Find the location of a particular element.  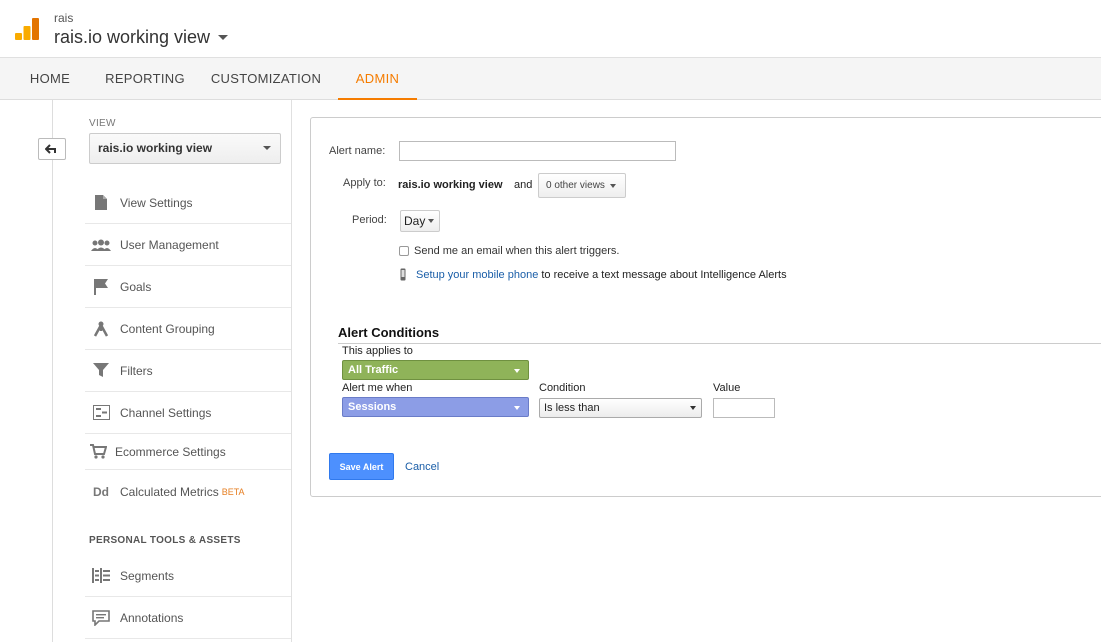

app-header: rais rais.io working view is located at coordinates (550, 29).